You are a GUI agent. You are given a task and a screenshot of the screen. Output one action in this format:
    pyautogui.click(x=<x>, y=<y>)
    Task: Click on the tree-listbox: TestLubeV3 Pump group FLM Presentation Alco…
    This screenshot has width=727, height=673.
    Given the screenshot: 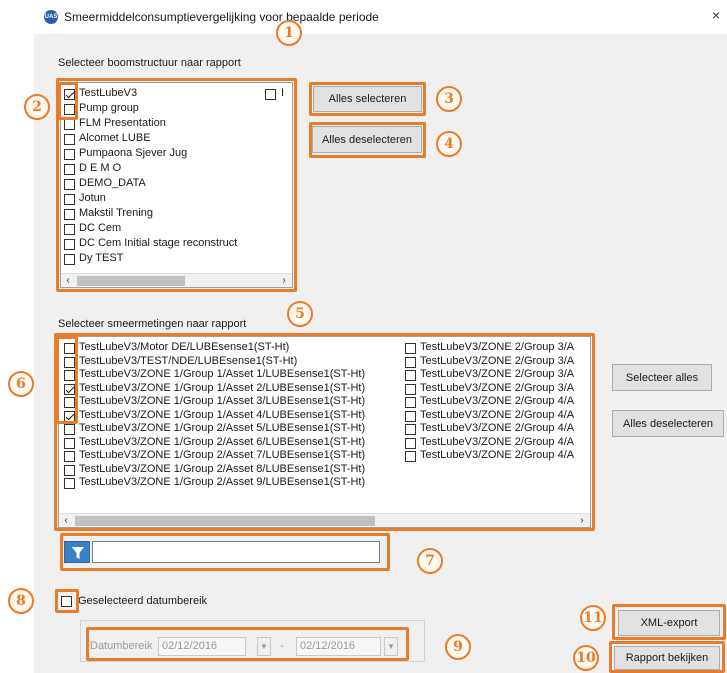 What is the action you would take?
    pyautogui.click(x=176, y=185)
    